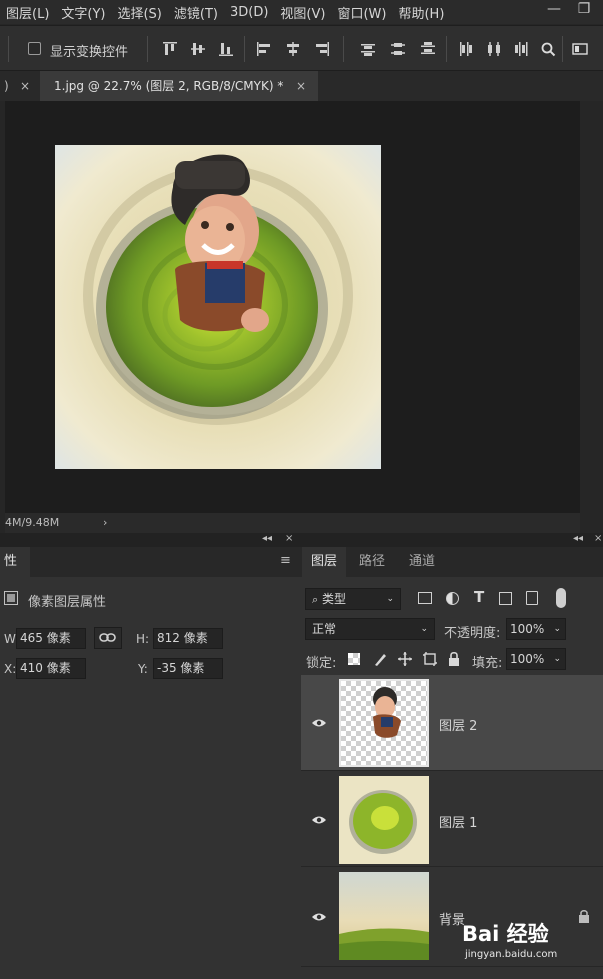  What do you see at coordinates (289, 538) in the screenshot?
I see `close-properties-button: ×` at bounding box center [289, 538].